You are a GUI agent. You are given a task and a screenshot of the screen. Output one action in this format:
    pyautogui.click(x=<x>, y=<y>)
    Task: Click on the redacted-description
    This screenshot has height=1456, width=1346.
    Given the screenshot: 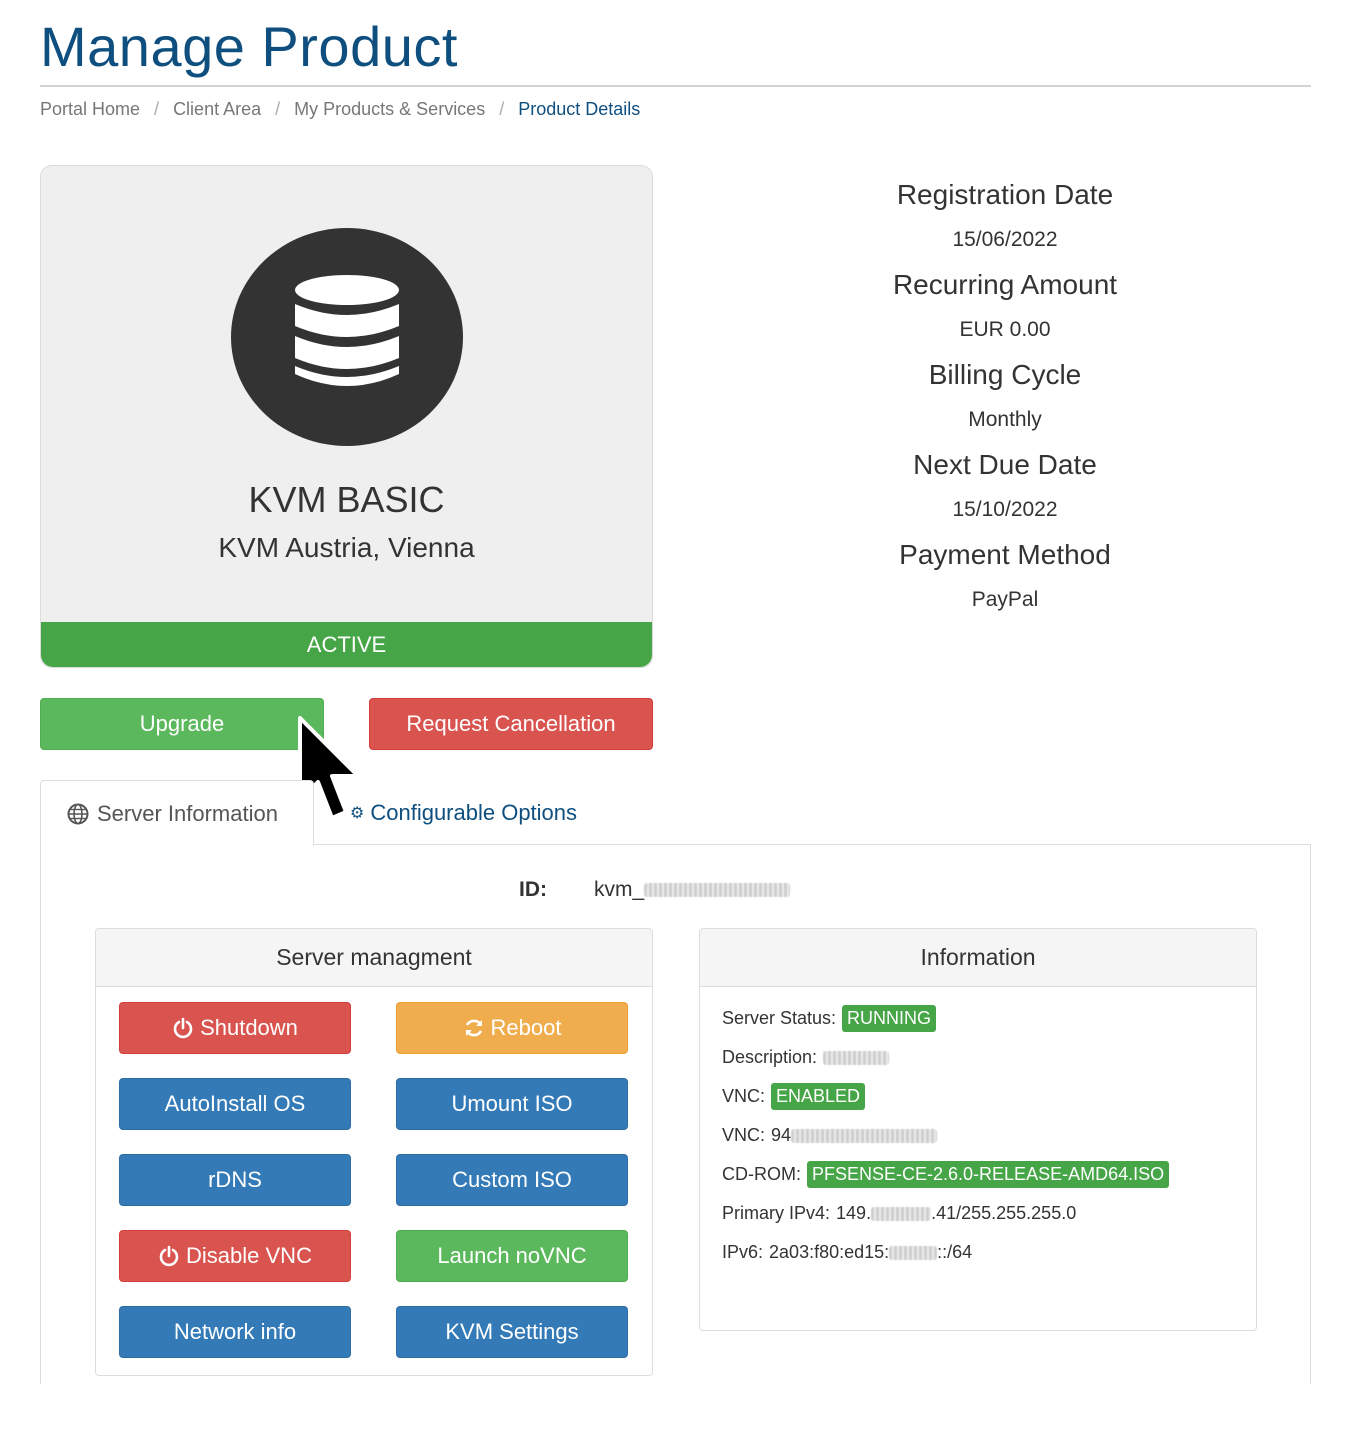 What is the action you would take?
    pyautogui.click(x=856, y=1057)
    